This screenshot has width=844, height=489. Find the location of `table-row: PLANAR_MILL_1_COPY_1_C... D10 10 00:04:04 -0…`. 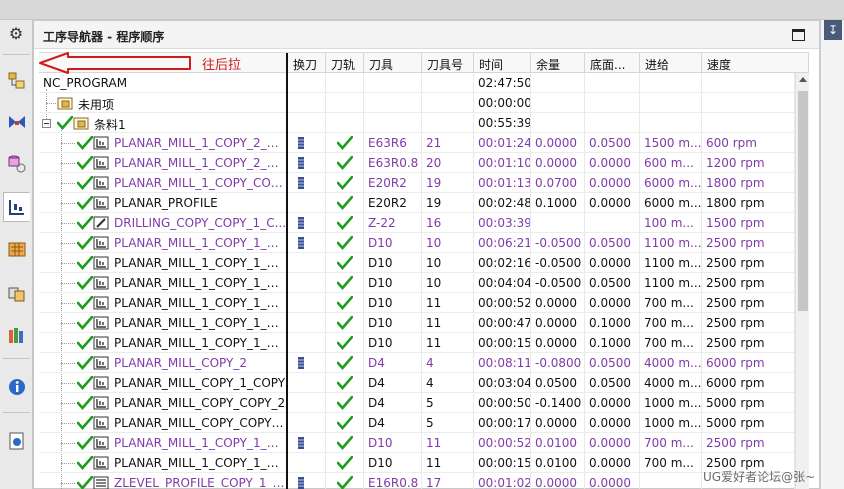

table-row: PLANAR_MILL_1_COPY_1_C... D10 10 00:04:04 -0… is located at coordinates (417, 283).